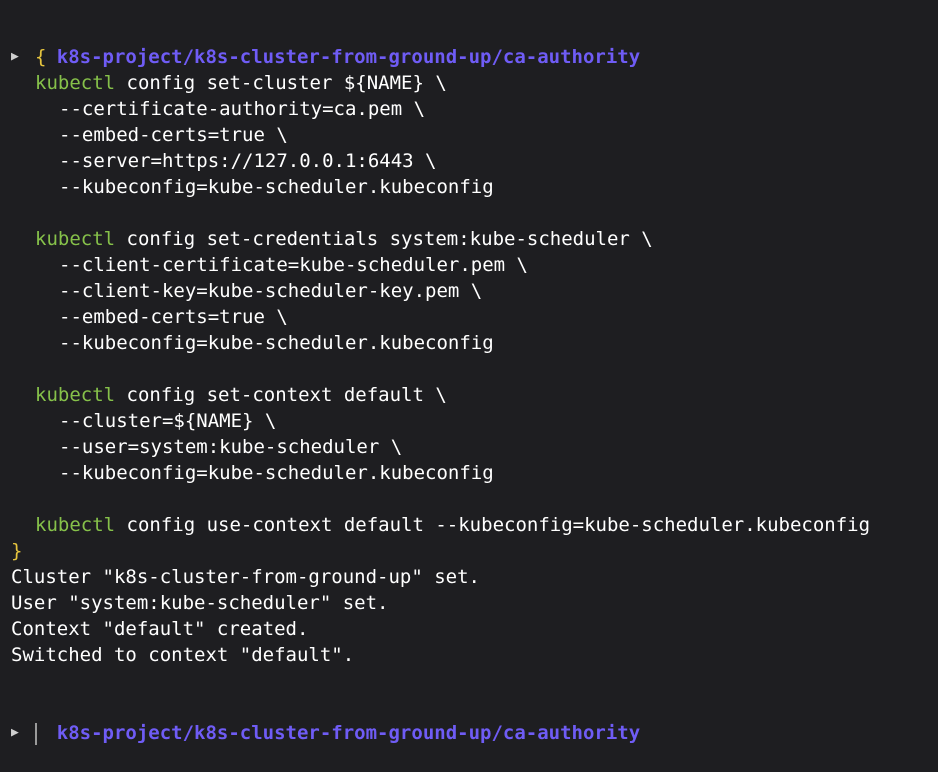 This screenshot has height=772, width=938. I want to click on output-line: User "system:kube-scheduler" set., so click(200, 603).